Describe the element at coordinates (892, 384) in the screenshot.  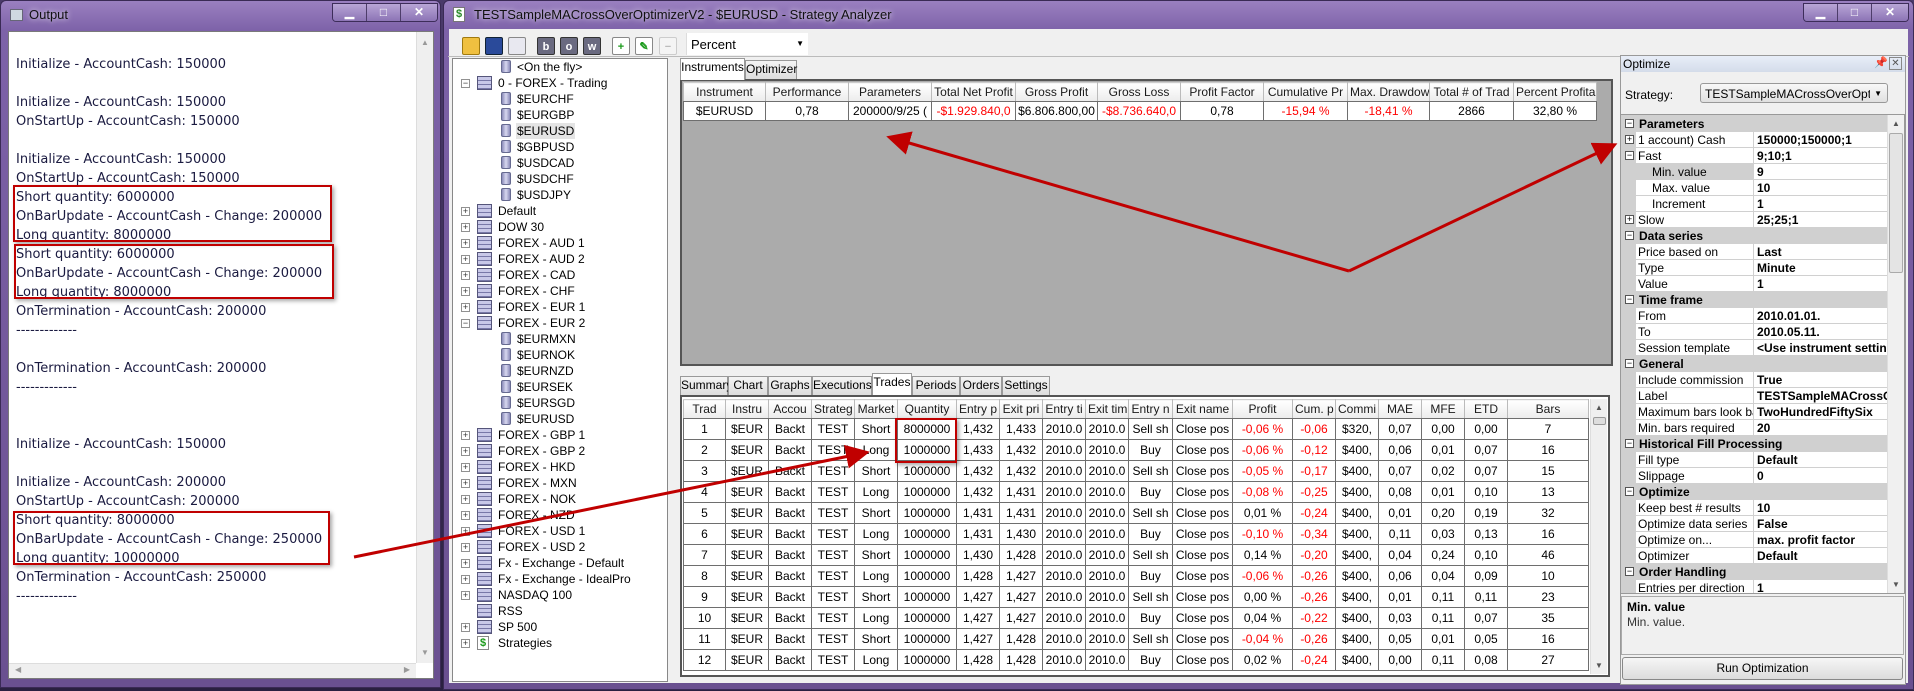
I see `tab-trades: Trades` at that location.